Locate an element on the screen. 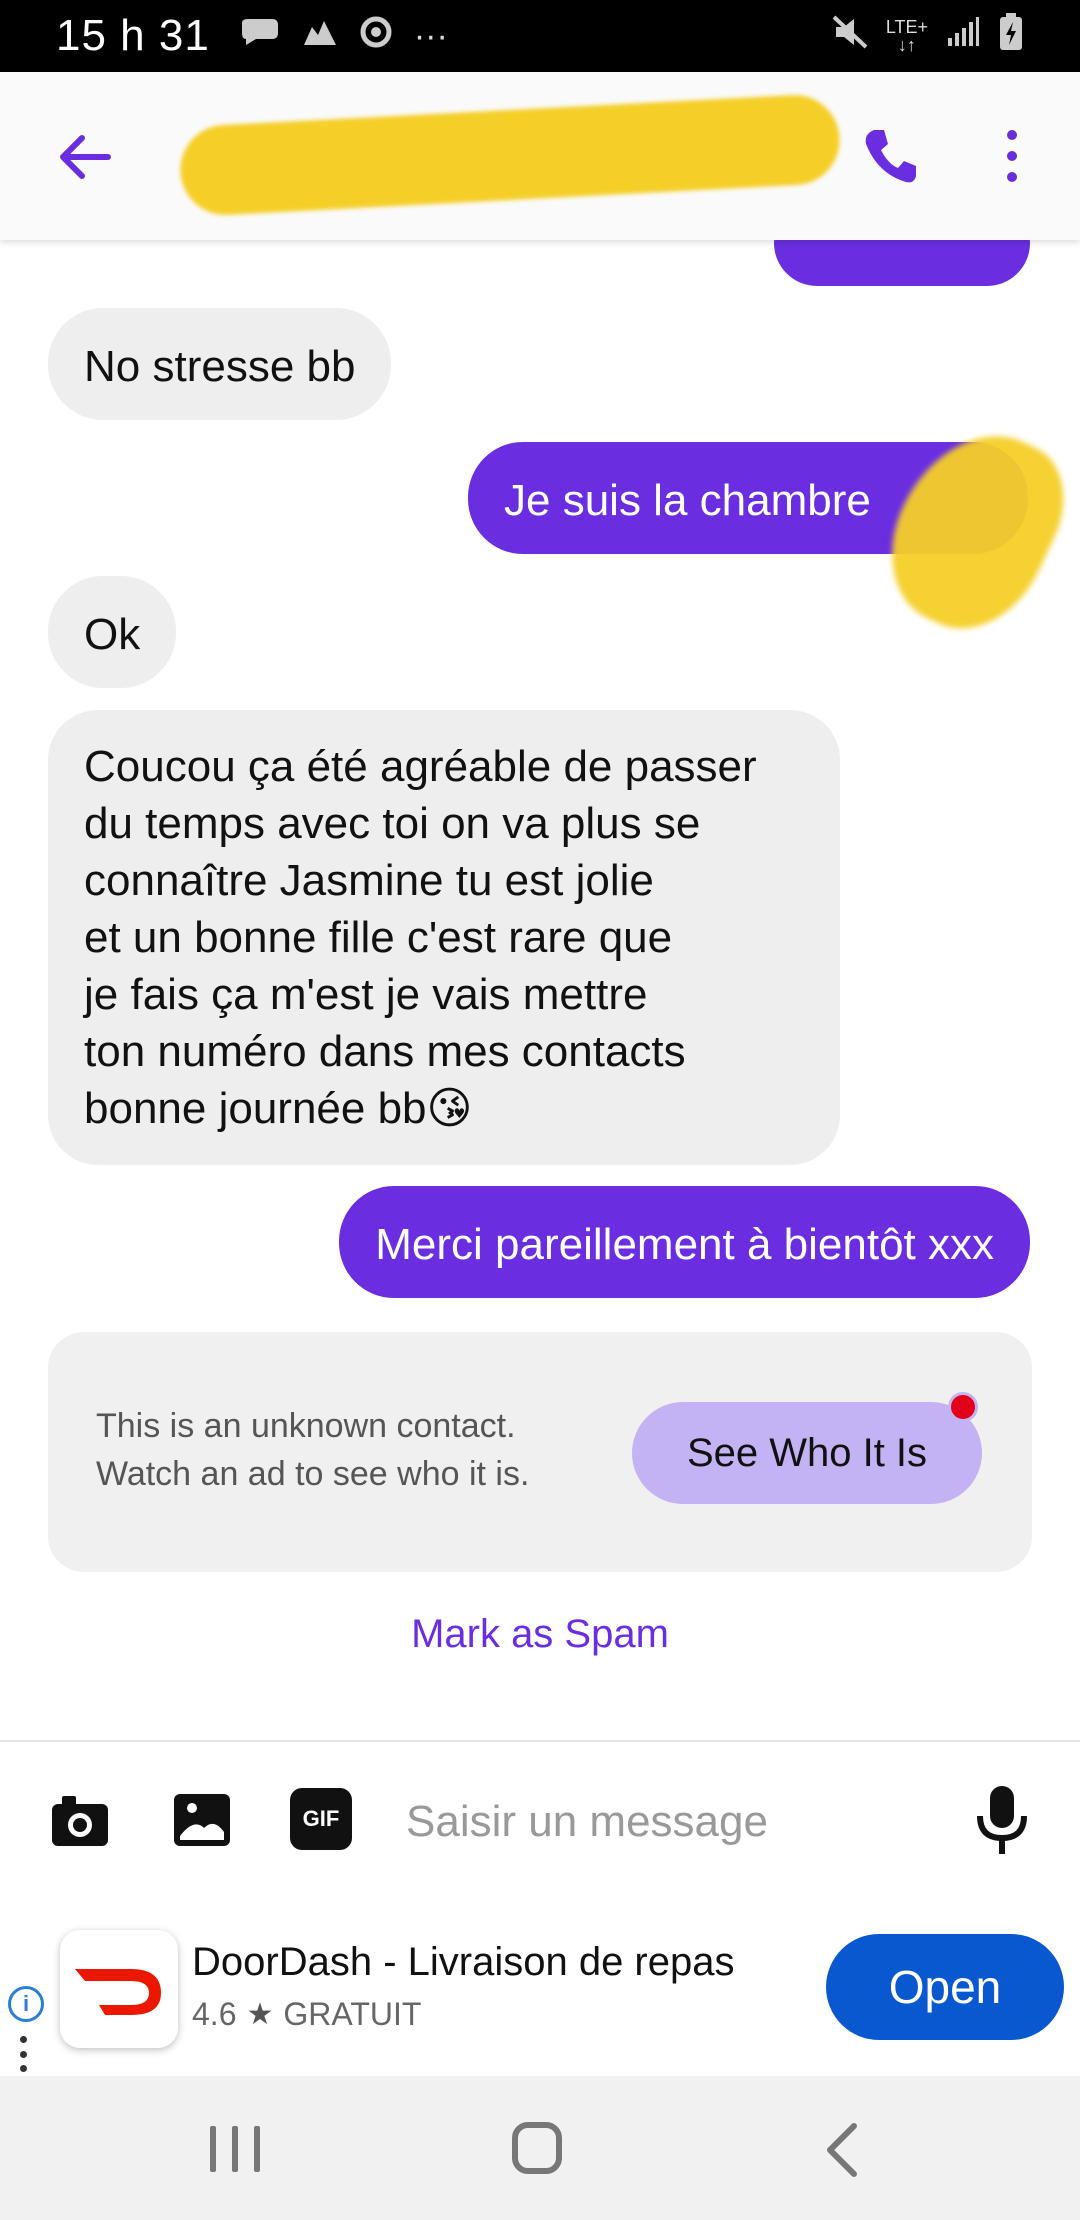  message-input is located at coordinates (666, 1822).